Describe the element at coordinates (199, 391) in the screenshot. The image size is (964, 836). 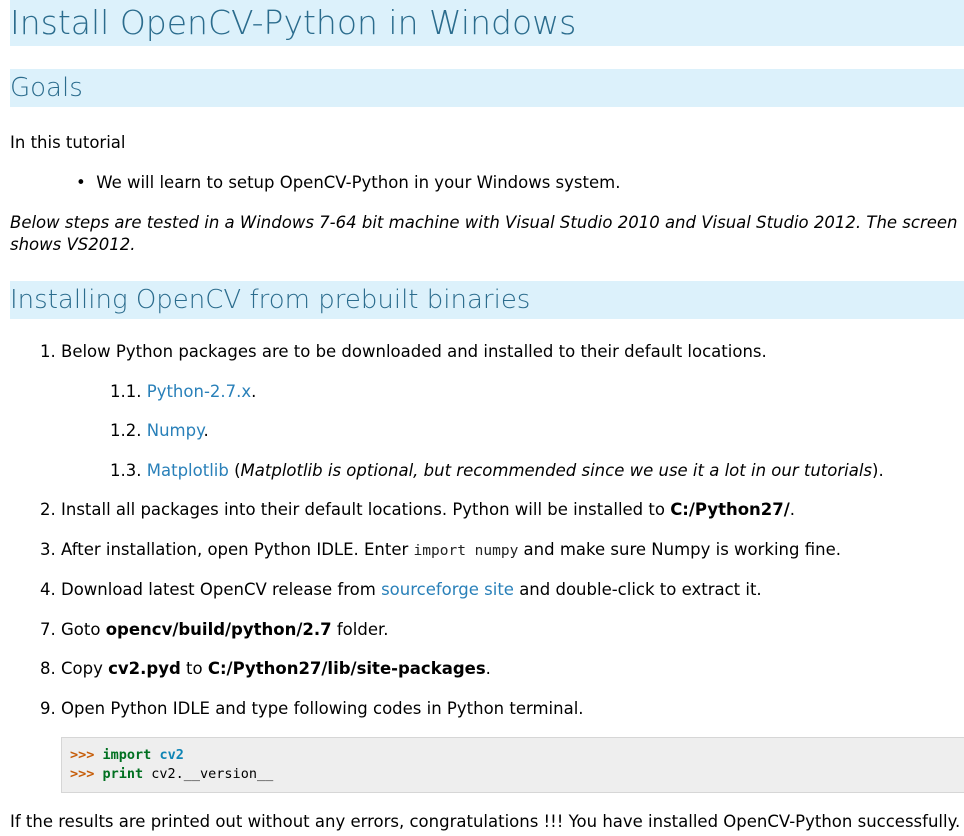
I see `python-link: Python-2.7.x` at that location.